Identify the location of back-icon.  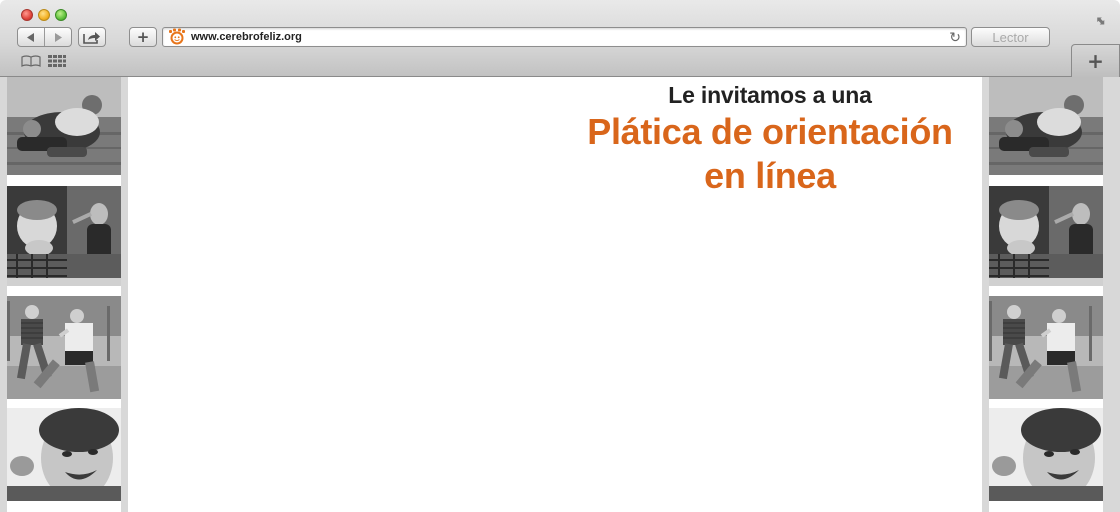
(30, 37).